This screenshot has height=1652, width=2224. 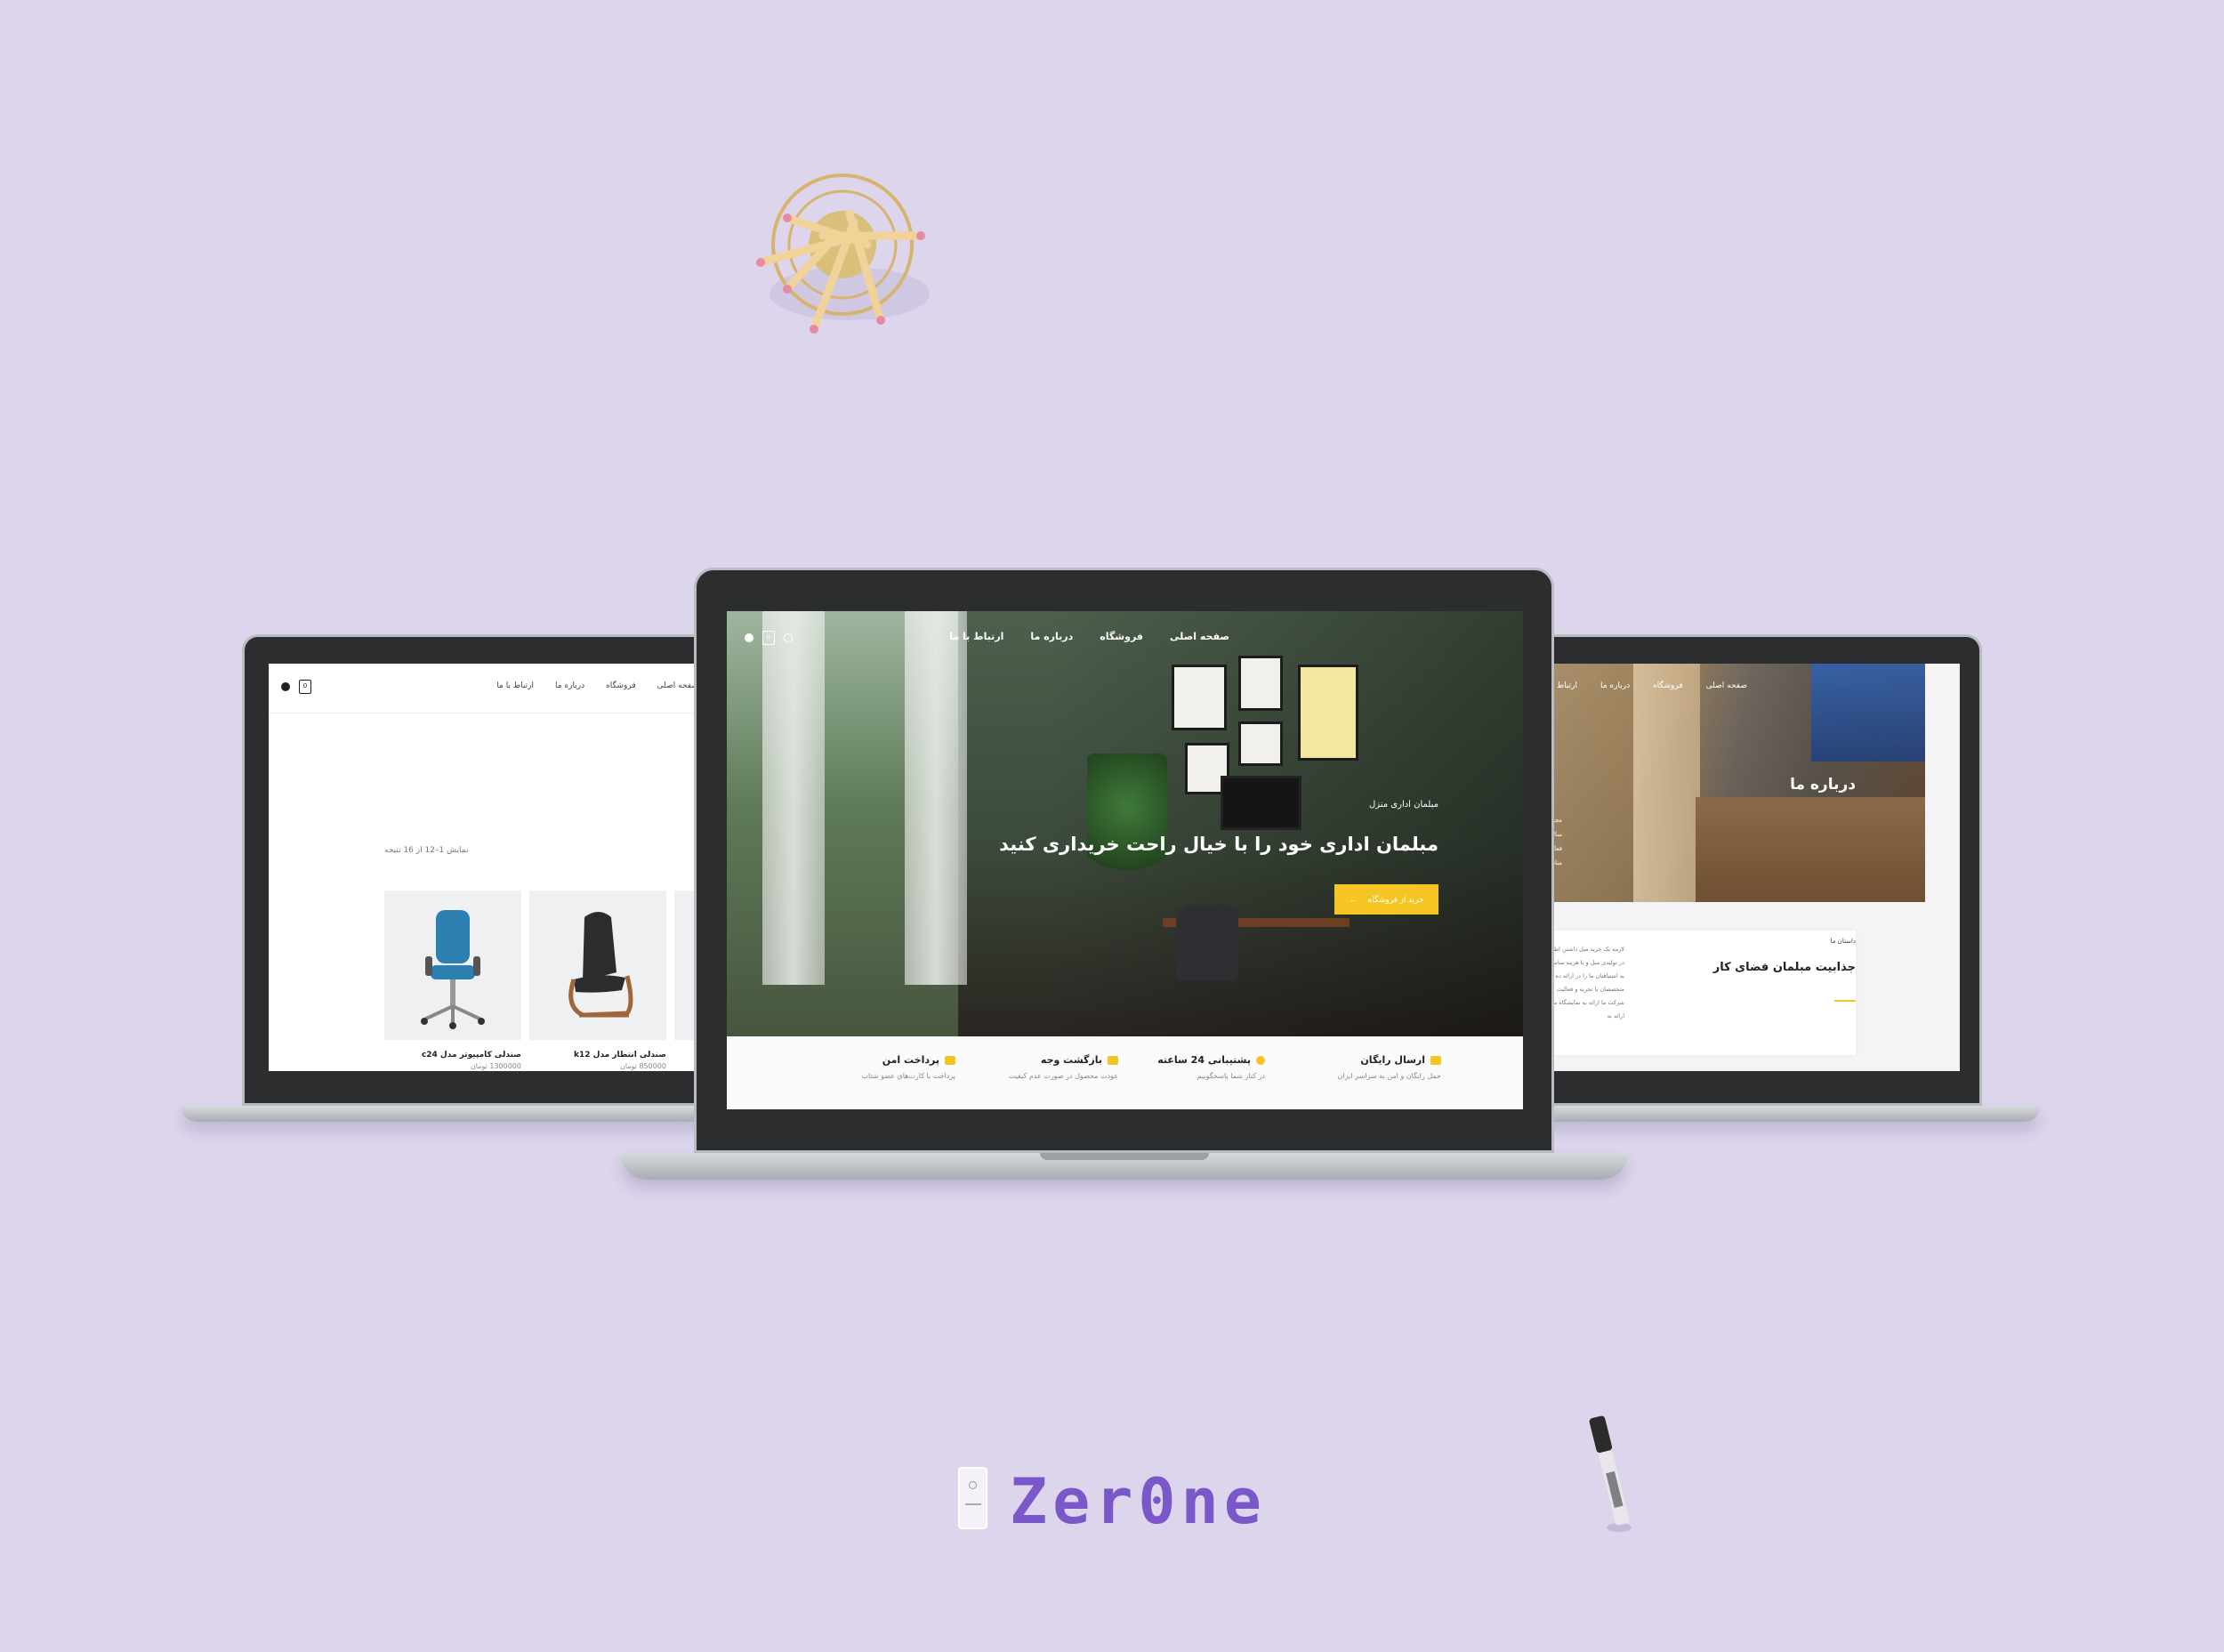 What do you see at coordinates (973, 1485) in the screenshot?
I see `logo-dot` at bounding box center [973, 1485].